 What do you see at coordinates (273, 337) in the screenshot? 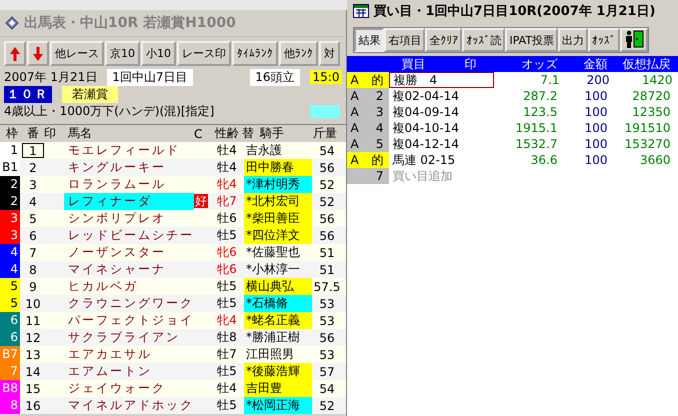
I see `jockey-name: *勝浦正樹` at bounding box center [273, 337].